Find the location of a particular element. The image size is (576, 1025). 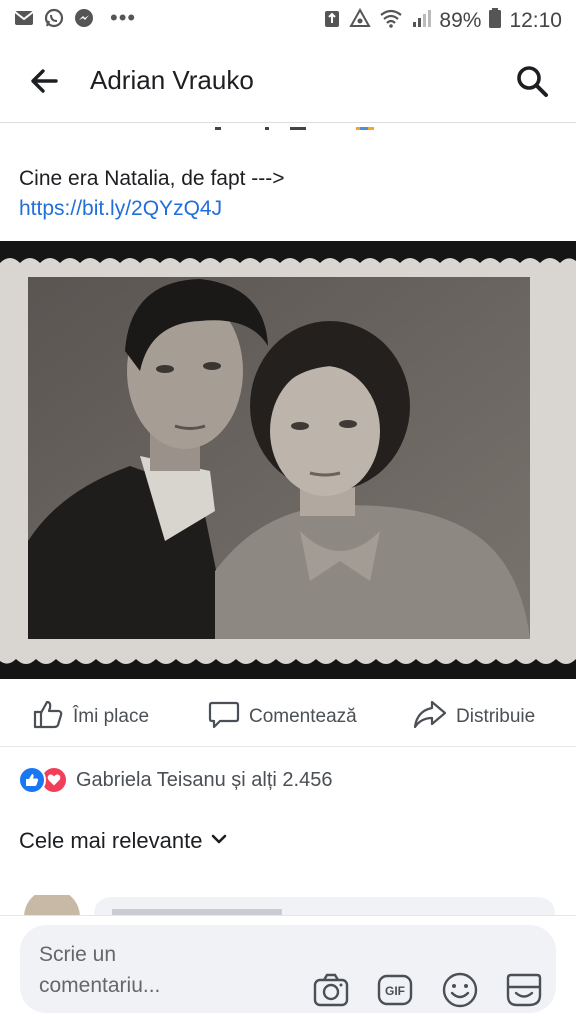

mail-icon is located at coordinates (24, 18).